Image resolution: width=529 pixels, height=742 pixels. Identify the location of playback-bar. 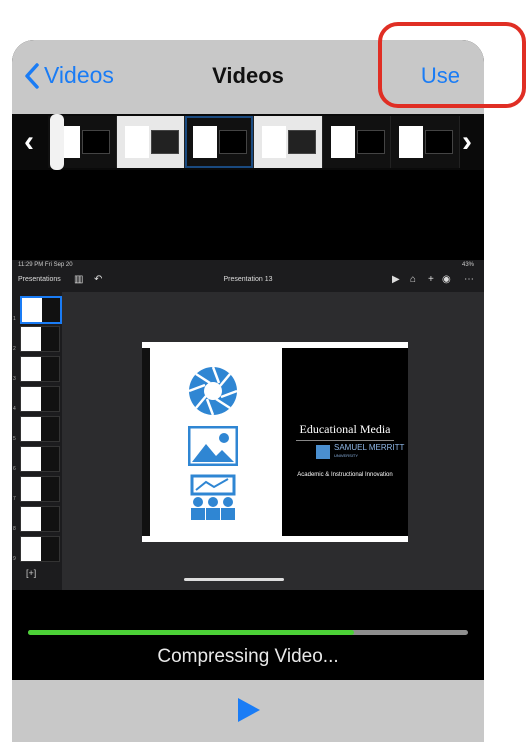
(248, 711).